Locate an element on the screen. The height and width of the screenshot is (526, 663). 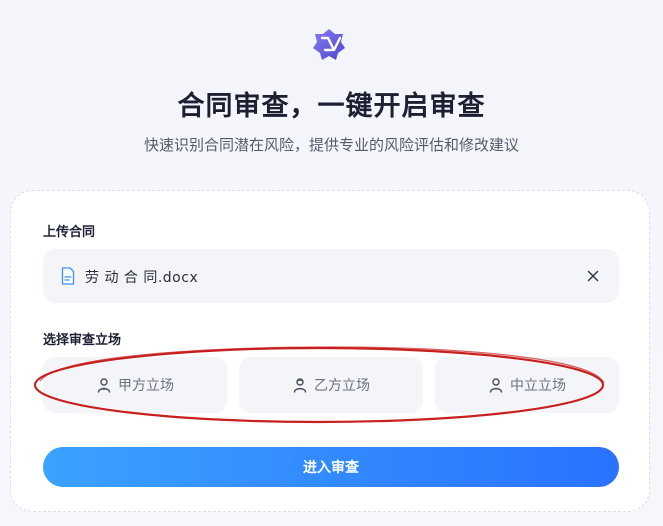
remove-file-button is located at coordinates (593, 276).